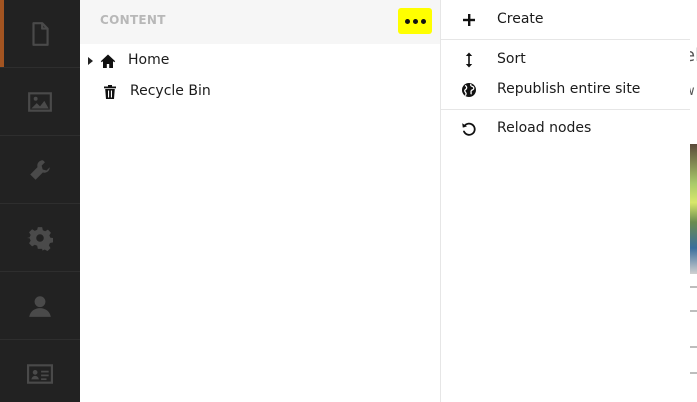  I want to click on ellipsis-icon, so click(415, 21).